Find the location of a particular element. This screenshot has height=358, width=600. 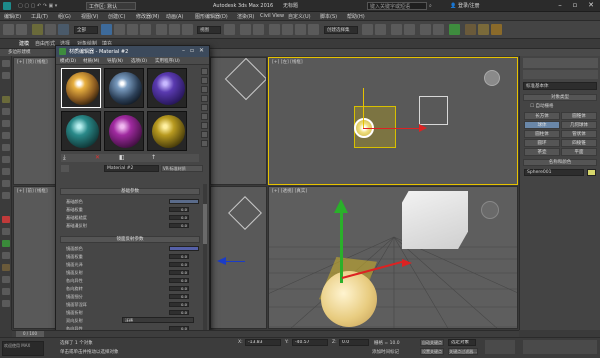

backlight-icon is located at coordinates (204, 80).